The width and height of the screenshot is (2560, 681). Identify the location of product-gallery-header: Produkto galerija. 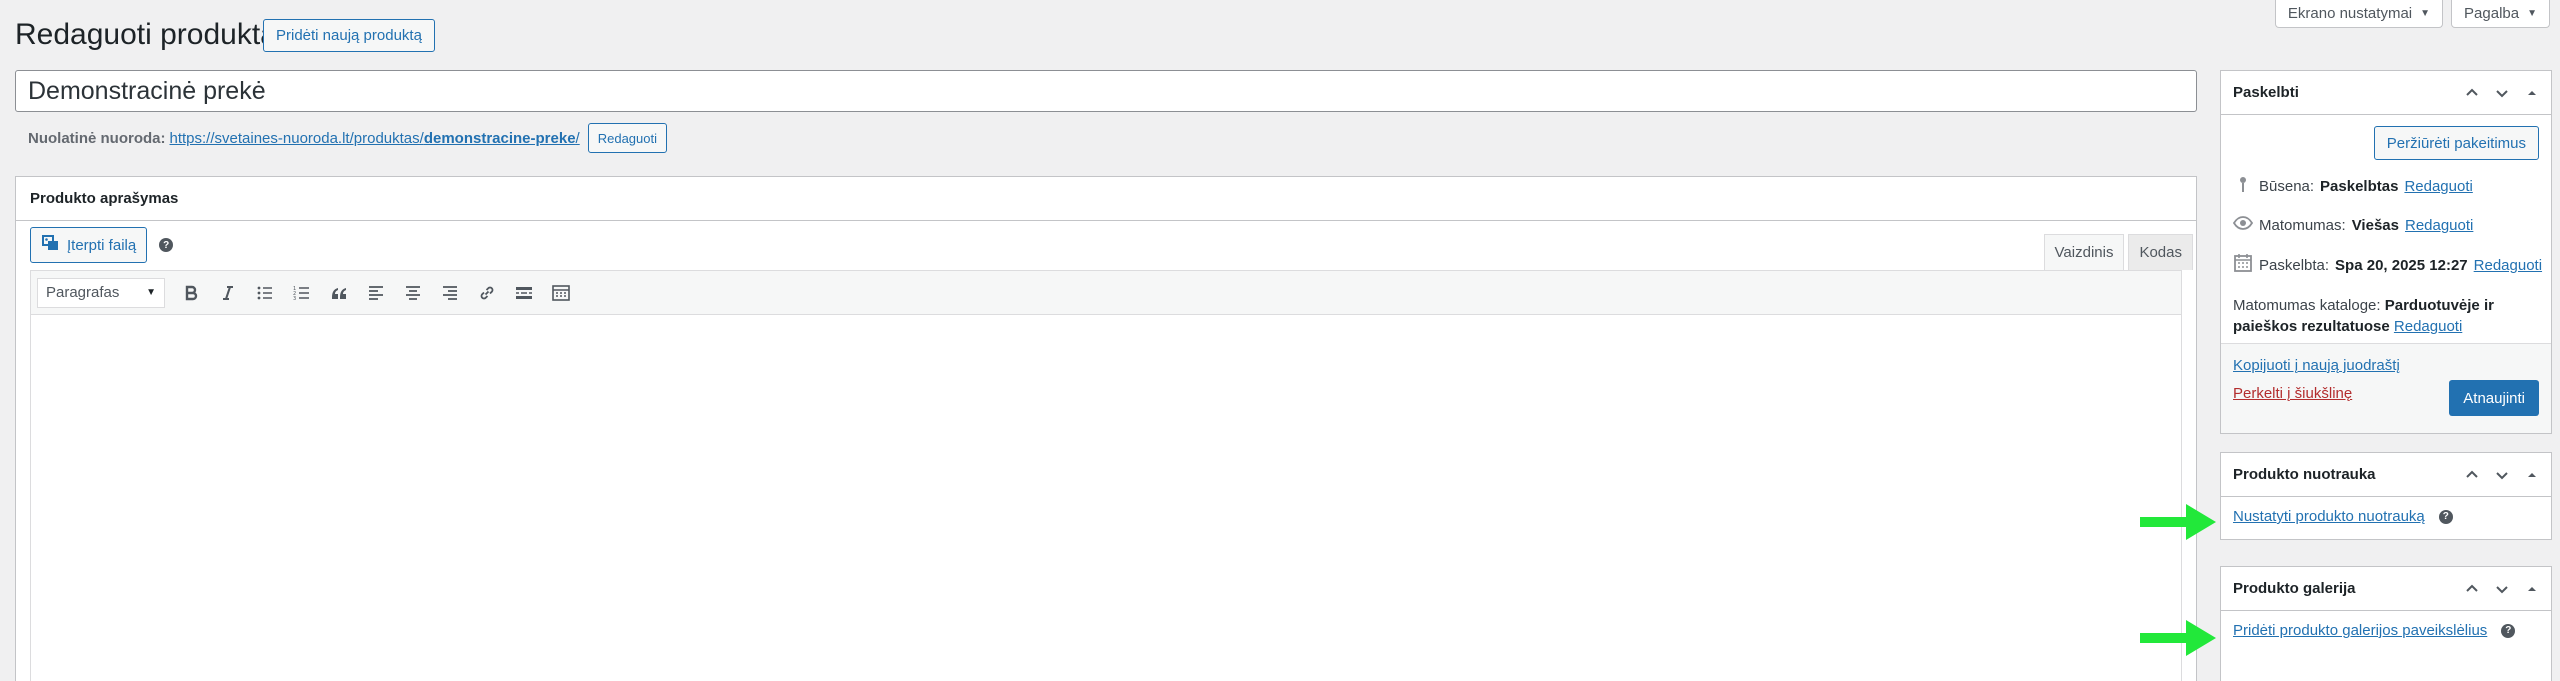
(2386, 589).